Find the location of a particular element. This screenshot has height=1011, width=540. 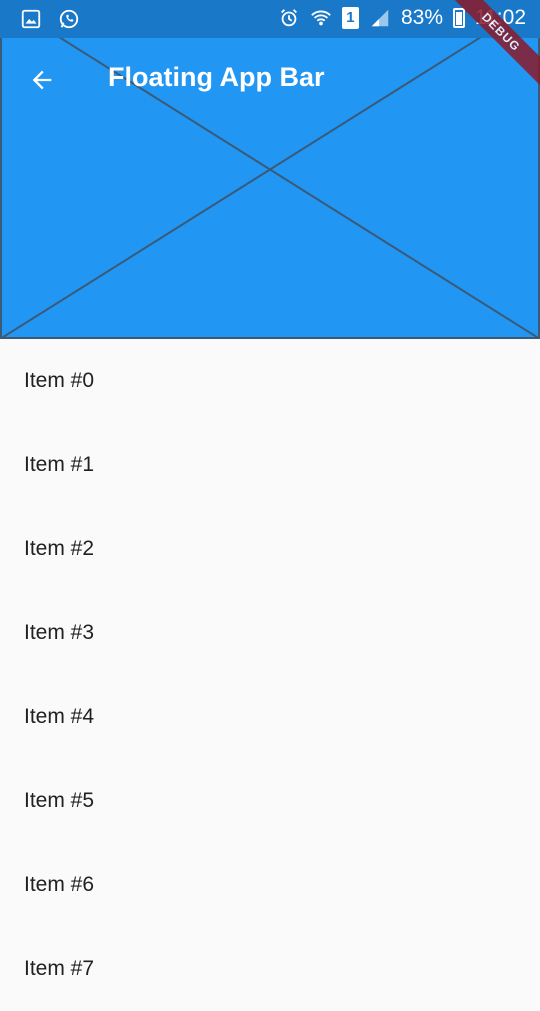

list-item: Item #6 is located at coordinates (270, 885).